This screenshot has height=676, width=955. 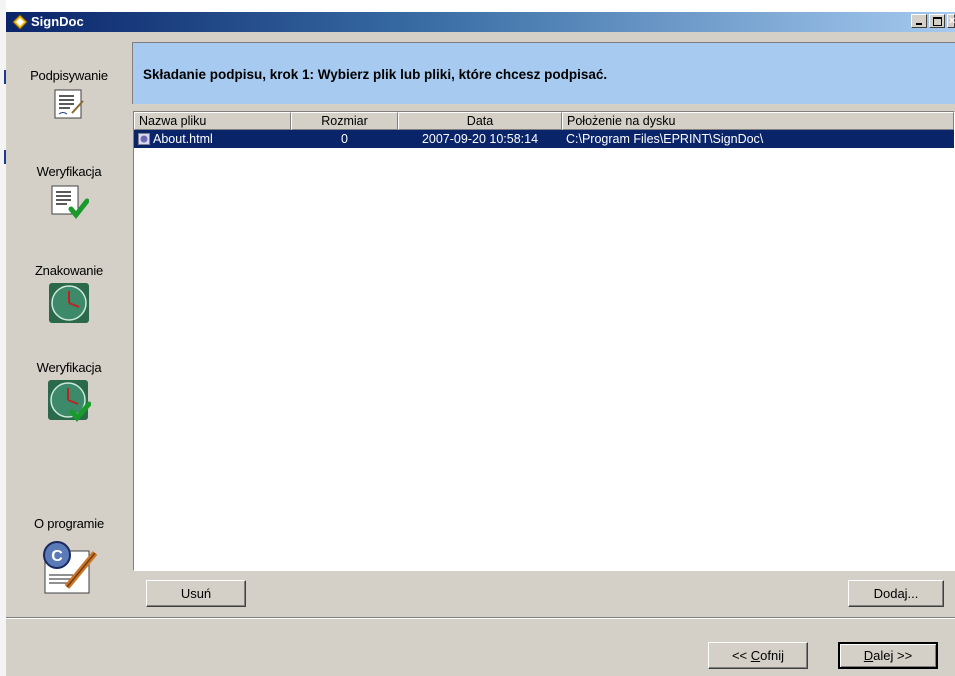 What do you see at coordinates (480, 139) in the screenshot?
I see `cell-date: 2007-09-20 10:58:14` at bounding box center [480, 139].